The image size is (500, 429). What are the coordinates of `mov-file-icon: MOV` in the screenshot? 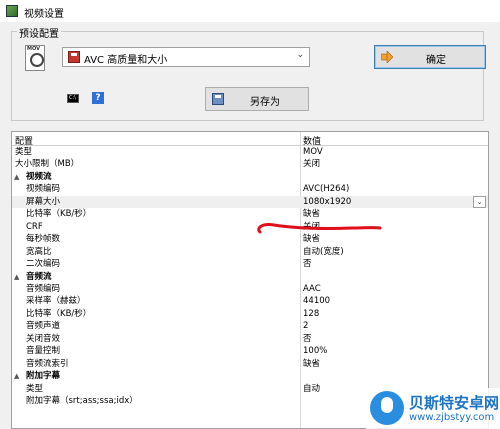 It's located at (37, 59).